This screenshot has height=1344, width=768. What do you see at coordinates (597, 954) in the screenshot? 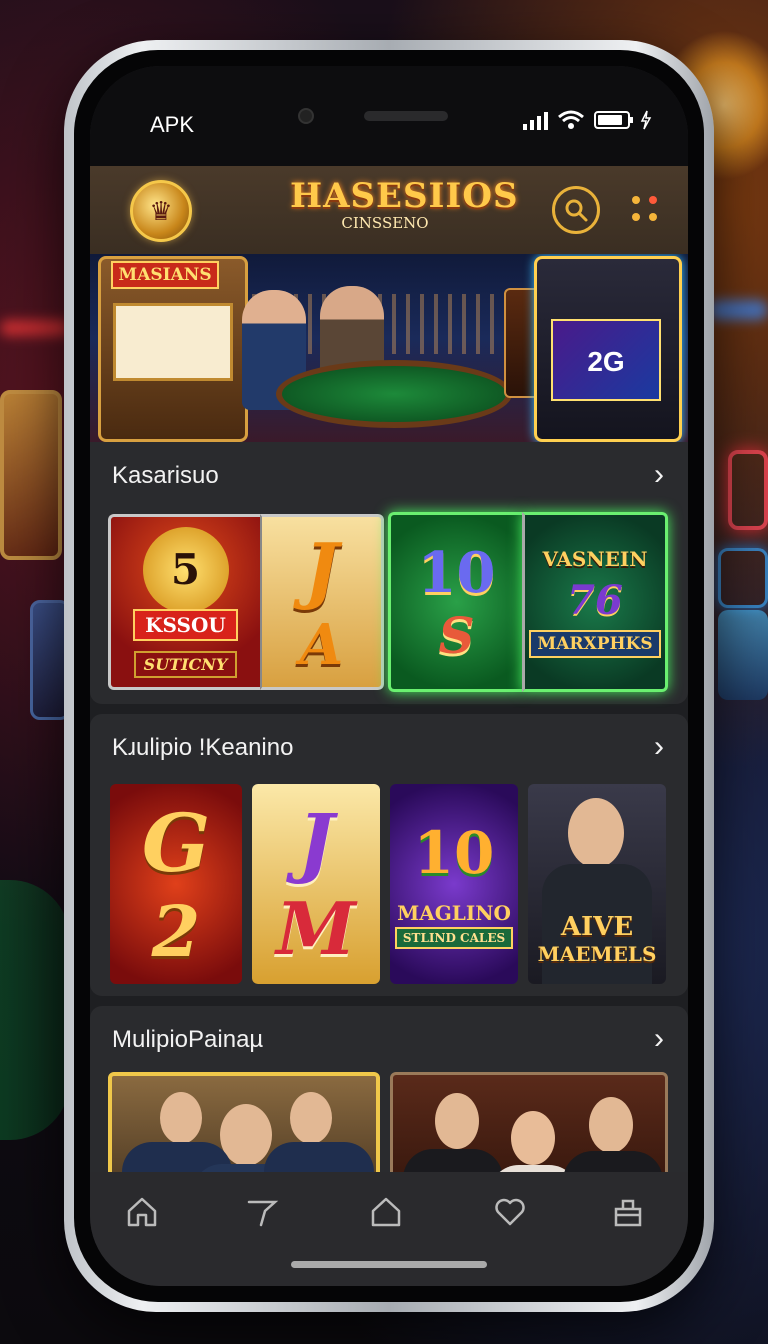
I see `tile-label: MAEMELS` at bounding box center [597, 954].